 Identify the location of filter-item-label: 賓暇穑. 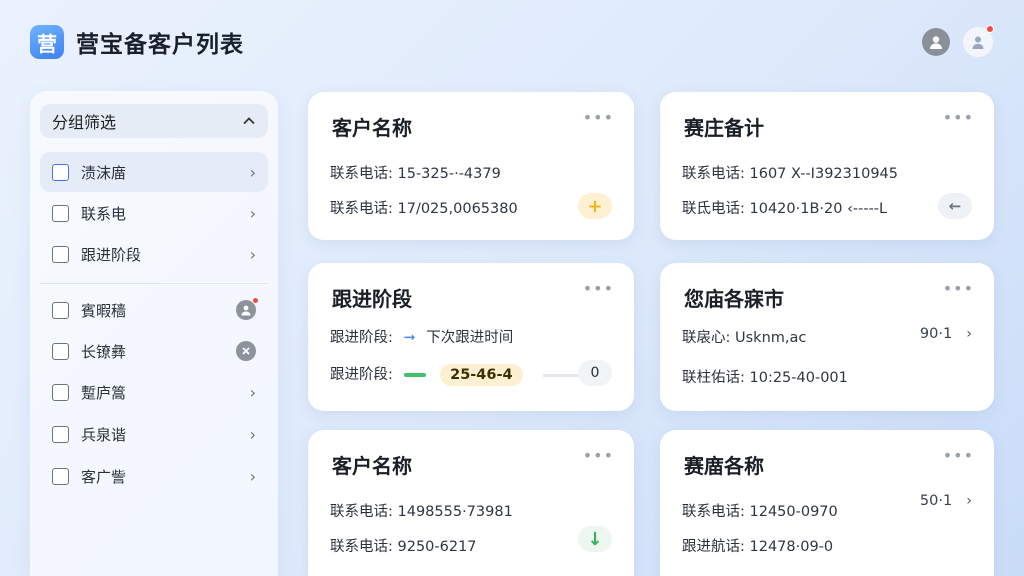
(104, 310).